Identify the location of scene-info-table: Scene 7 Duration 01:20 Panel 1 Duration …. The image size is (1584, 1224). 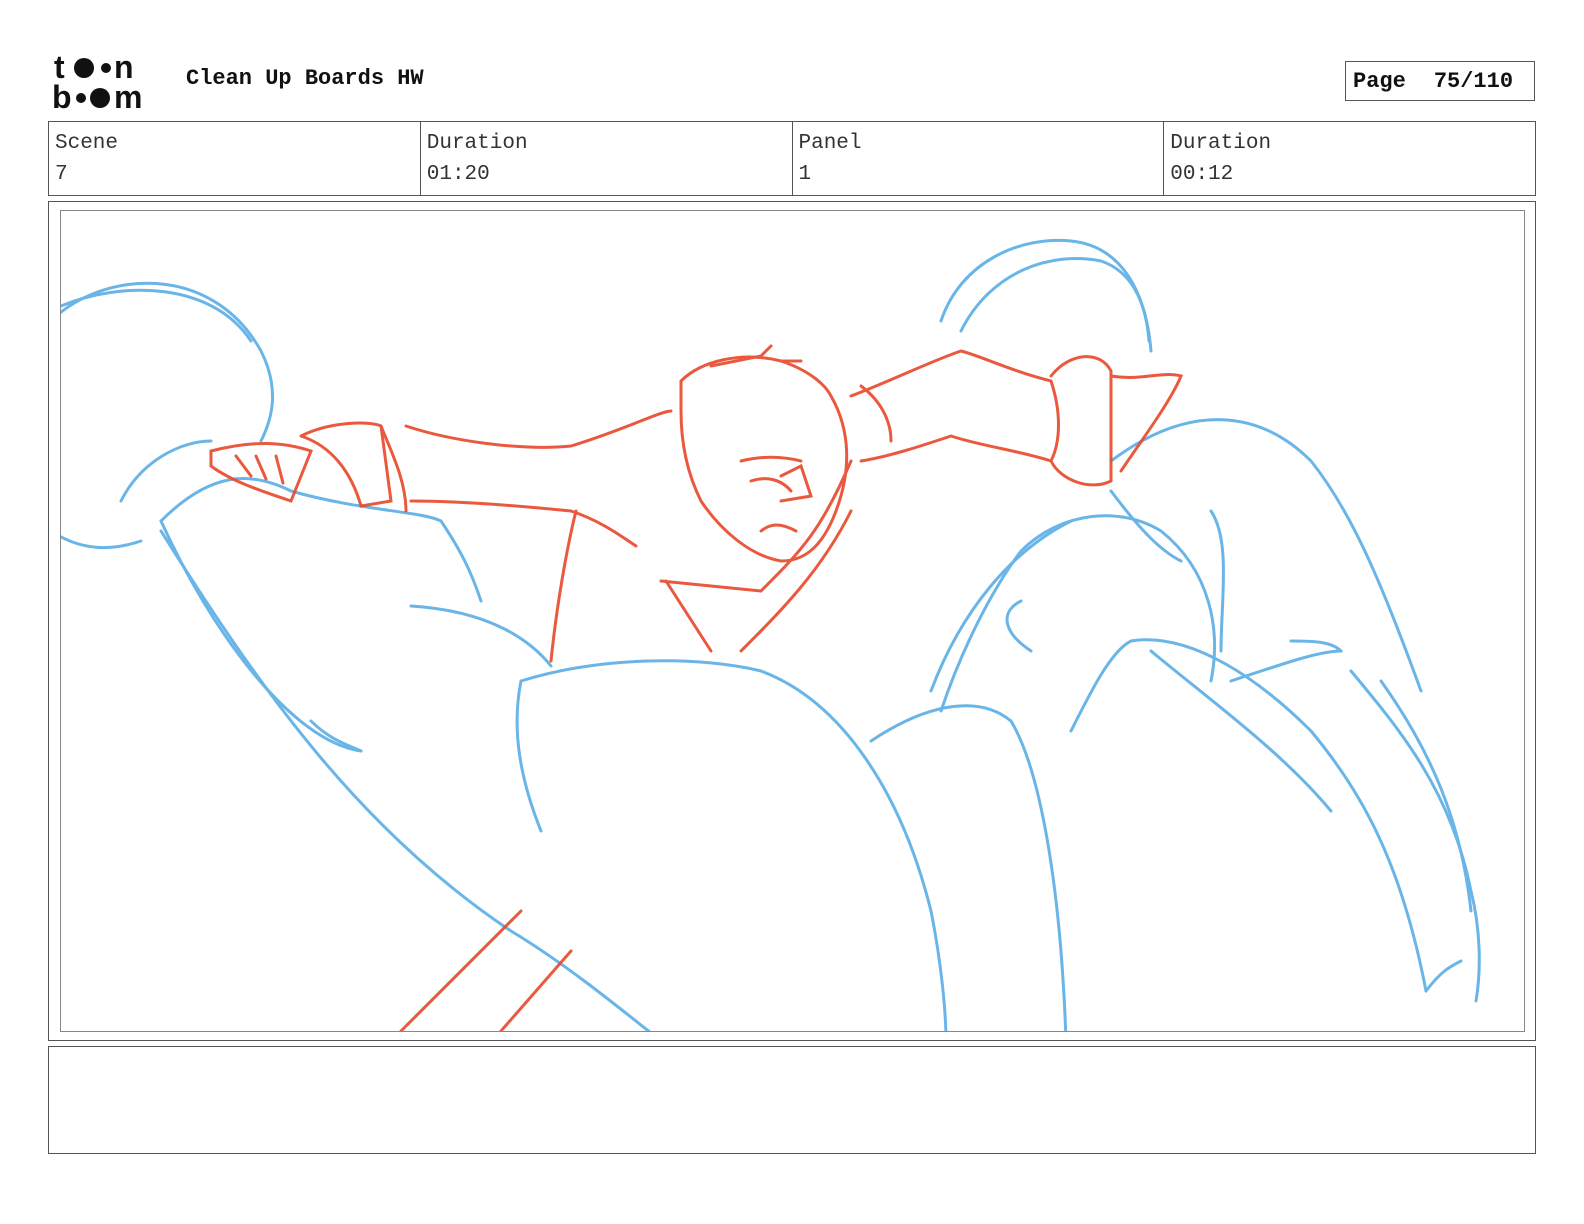
(792, 158).